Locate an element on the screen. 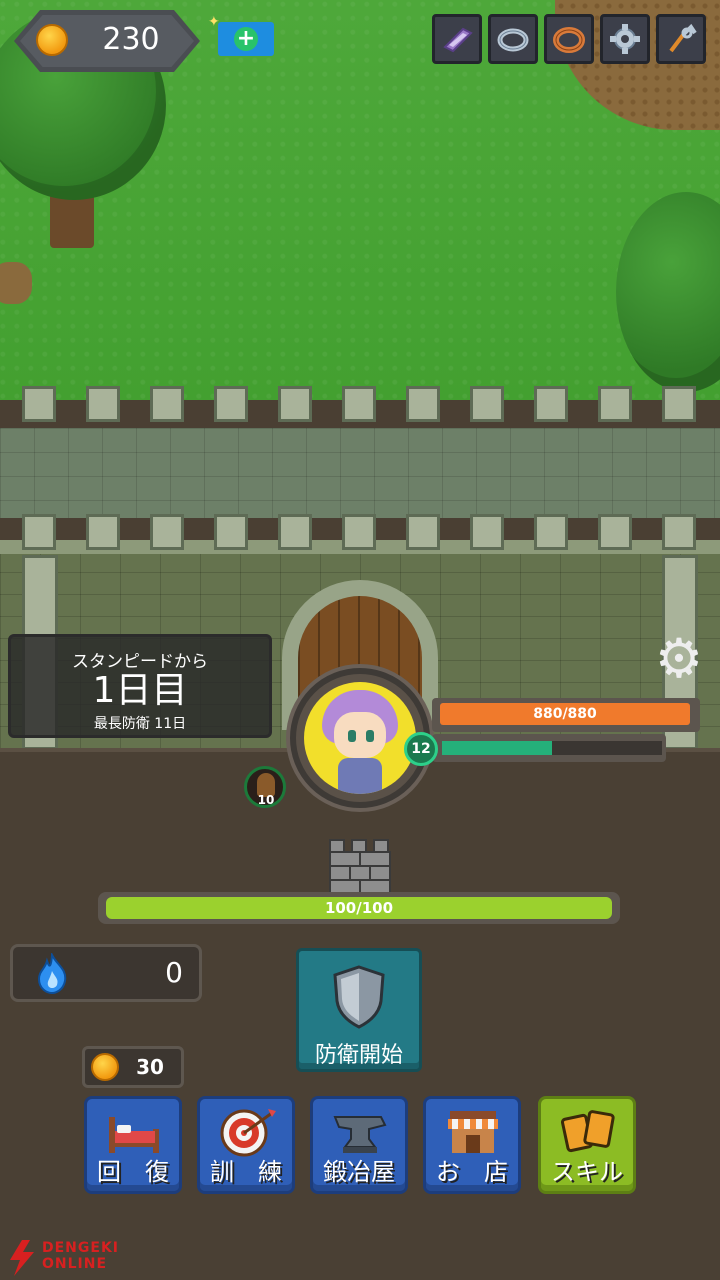 Image resolution: width=720 pixels, height=1280 pixels. cost-value: 30 is located at coordinates (150, 1067).